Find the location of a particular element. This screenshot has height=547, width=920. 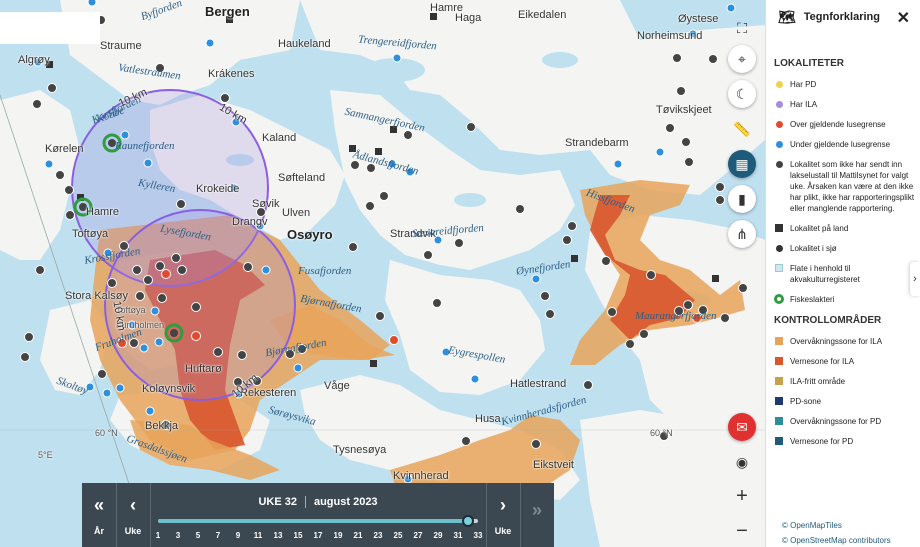

search-box is located at coordinates (50, 28).